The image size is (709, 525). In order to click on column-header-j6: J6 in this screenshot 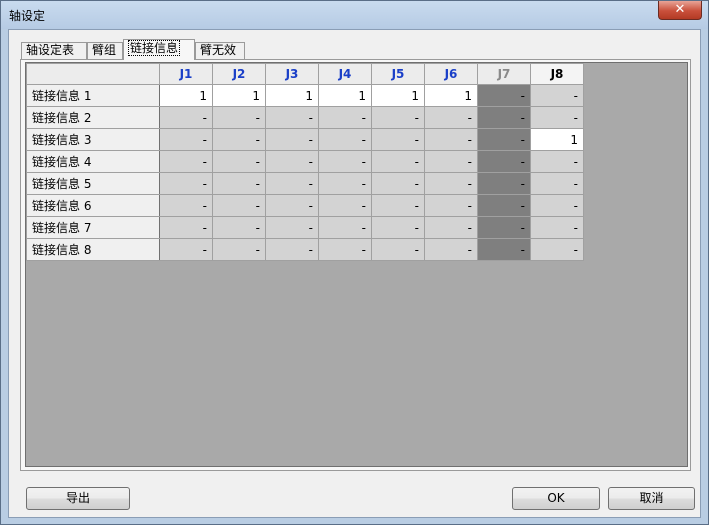, I will do `click(451, 74)`.